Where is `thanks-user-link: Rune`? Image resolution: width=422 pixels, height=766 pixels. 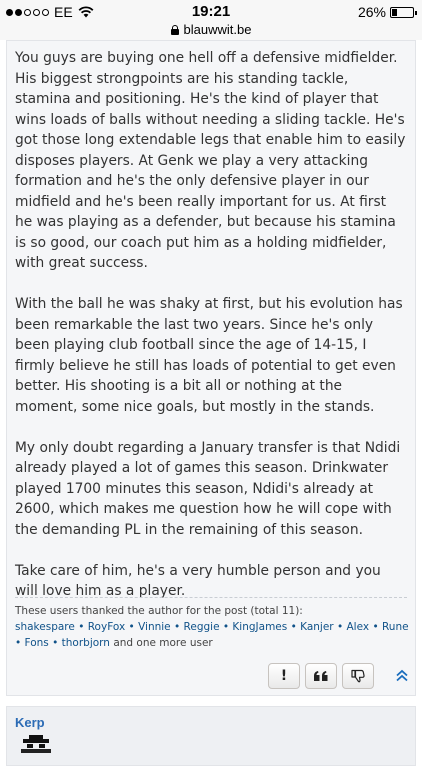 thanks-user-link: Rune is located at coordinates (395, 627).